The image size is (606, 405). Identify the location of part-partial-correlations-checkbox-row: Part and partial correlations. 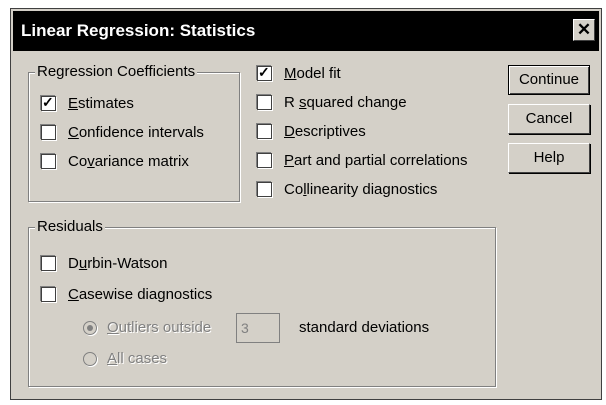
(362, 160).